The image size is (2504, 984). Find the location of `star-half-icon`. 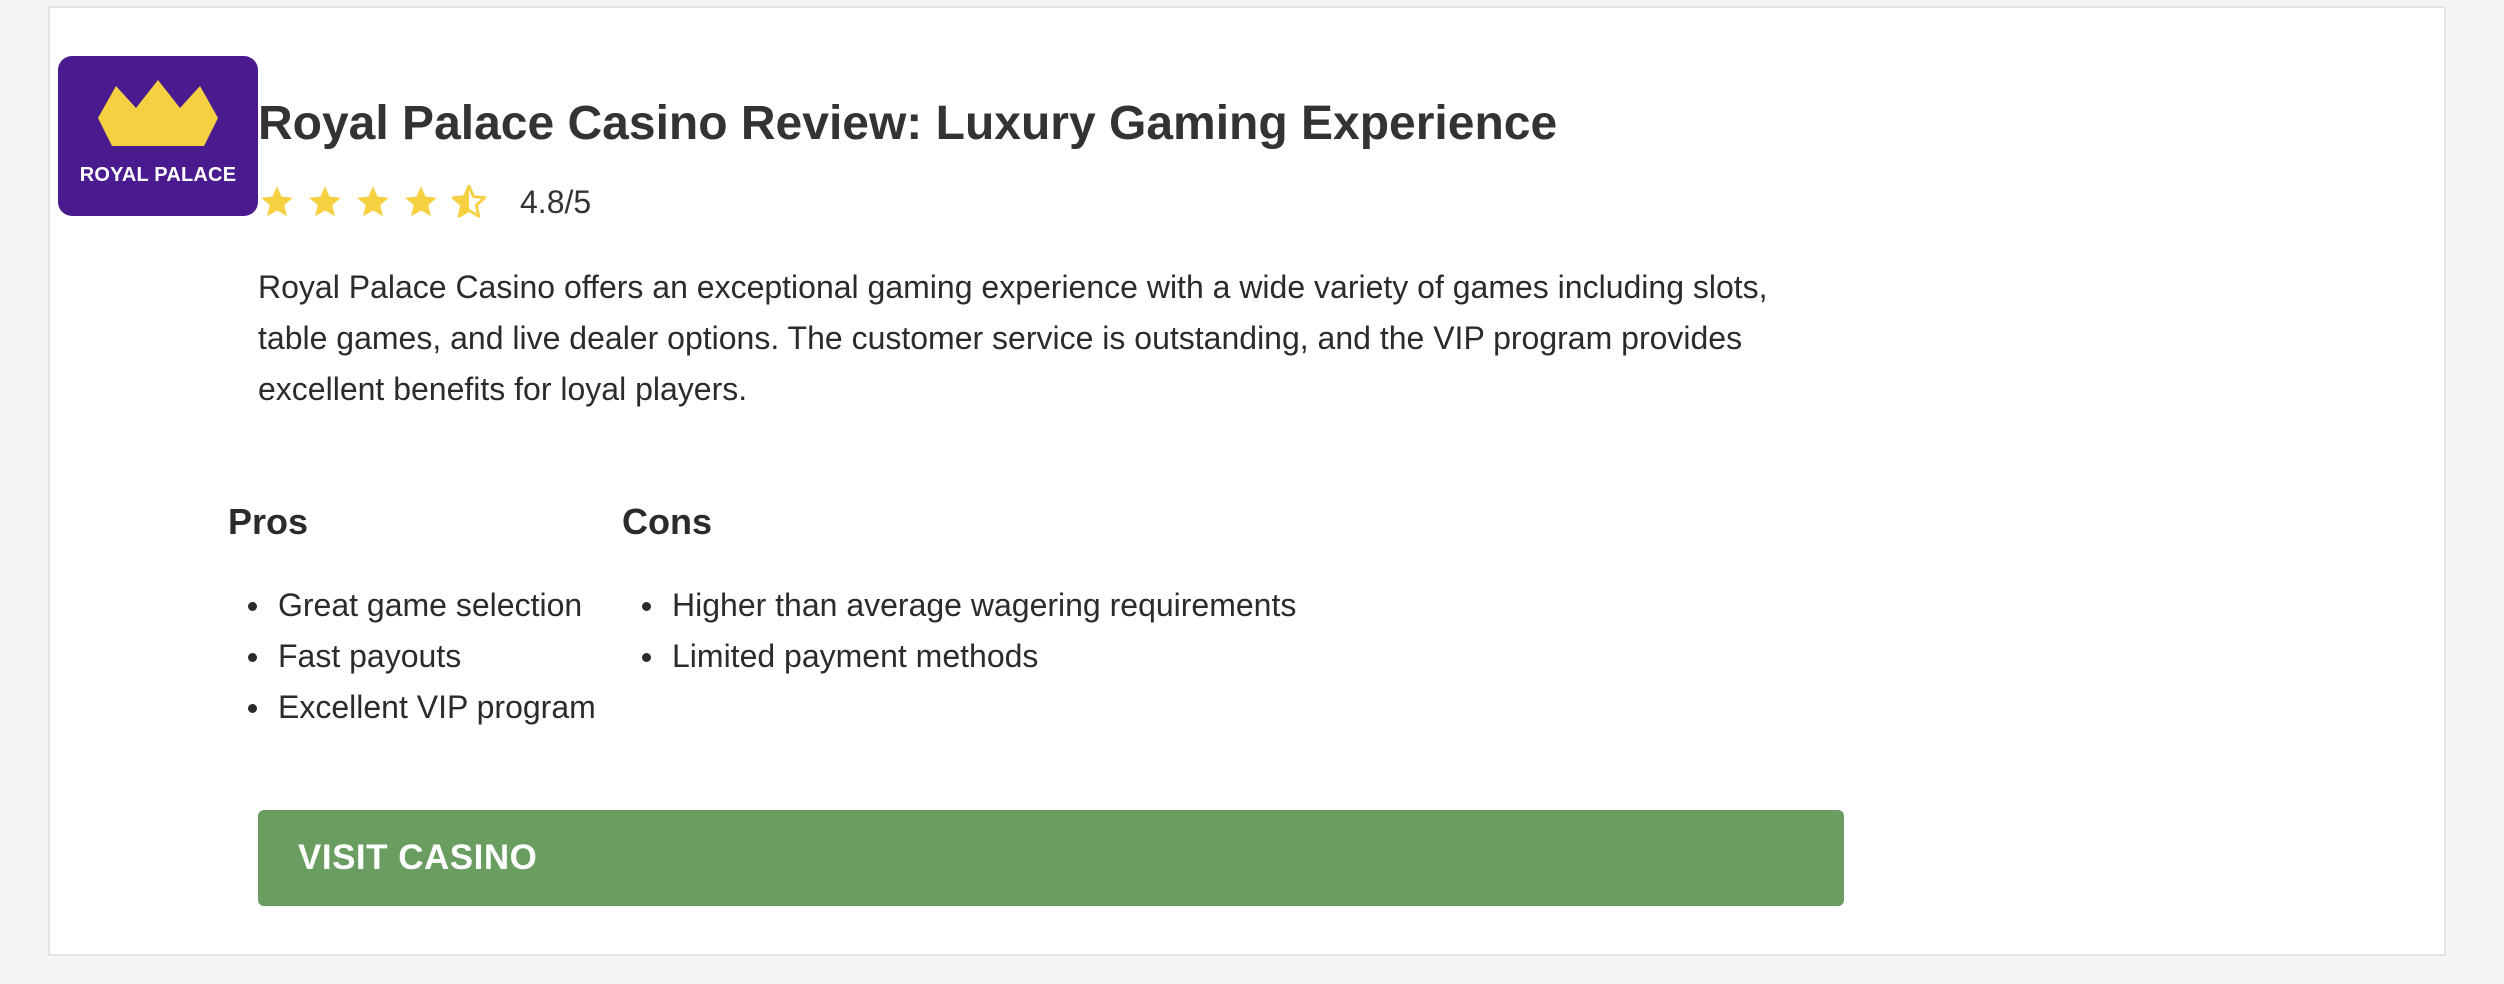

star-half-icon is located at coordinates (469, 201).